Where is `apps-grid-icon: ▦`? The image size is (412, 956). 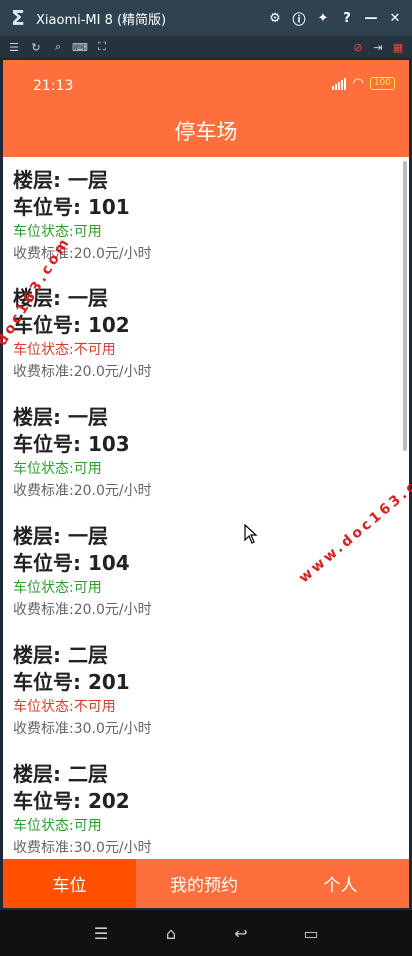 apps-grid-icon: ▦ is located at coordinates (398, 47).